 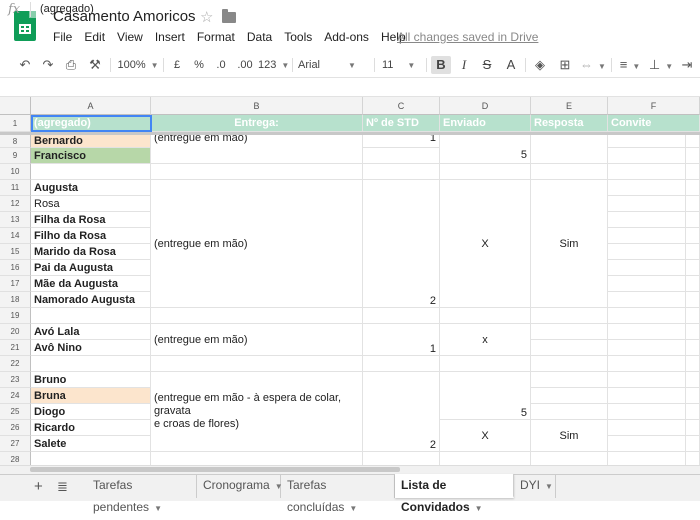 I want to click on font-size-select: 11 ▼, so click(x=403, y=65).